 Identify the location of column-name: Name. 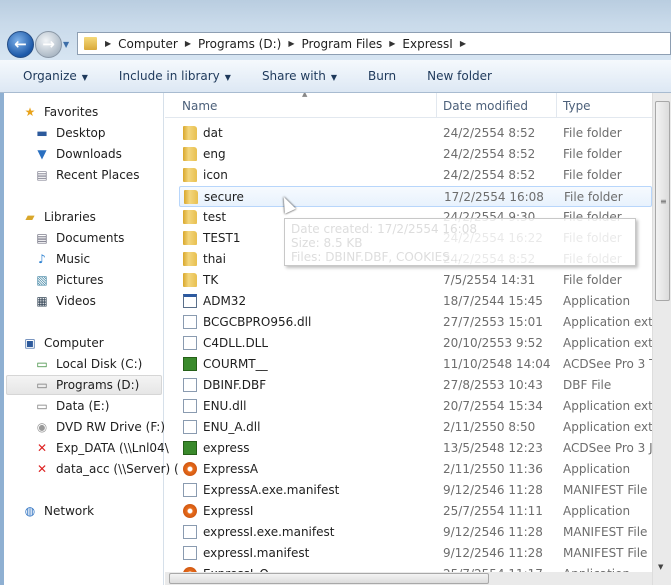
(199, 106).